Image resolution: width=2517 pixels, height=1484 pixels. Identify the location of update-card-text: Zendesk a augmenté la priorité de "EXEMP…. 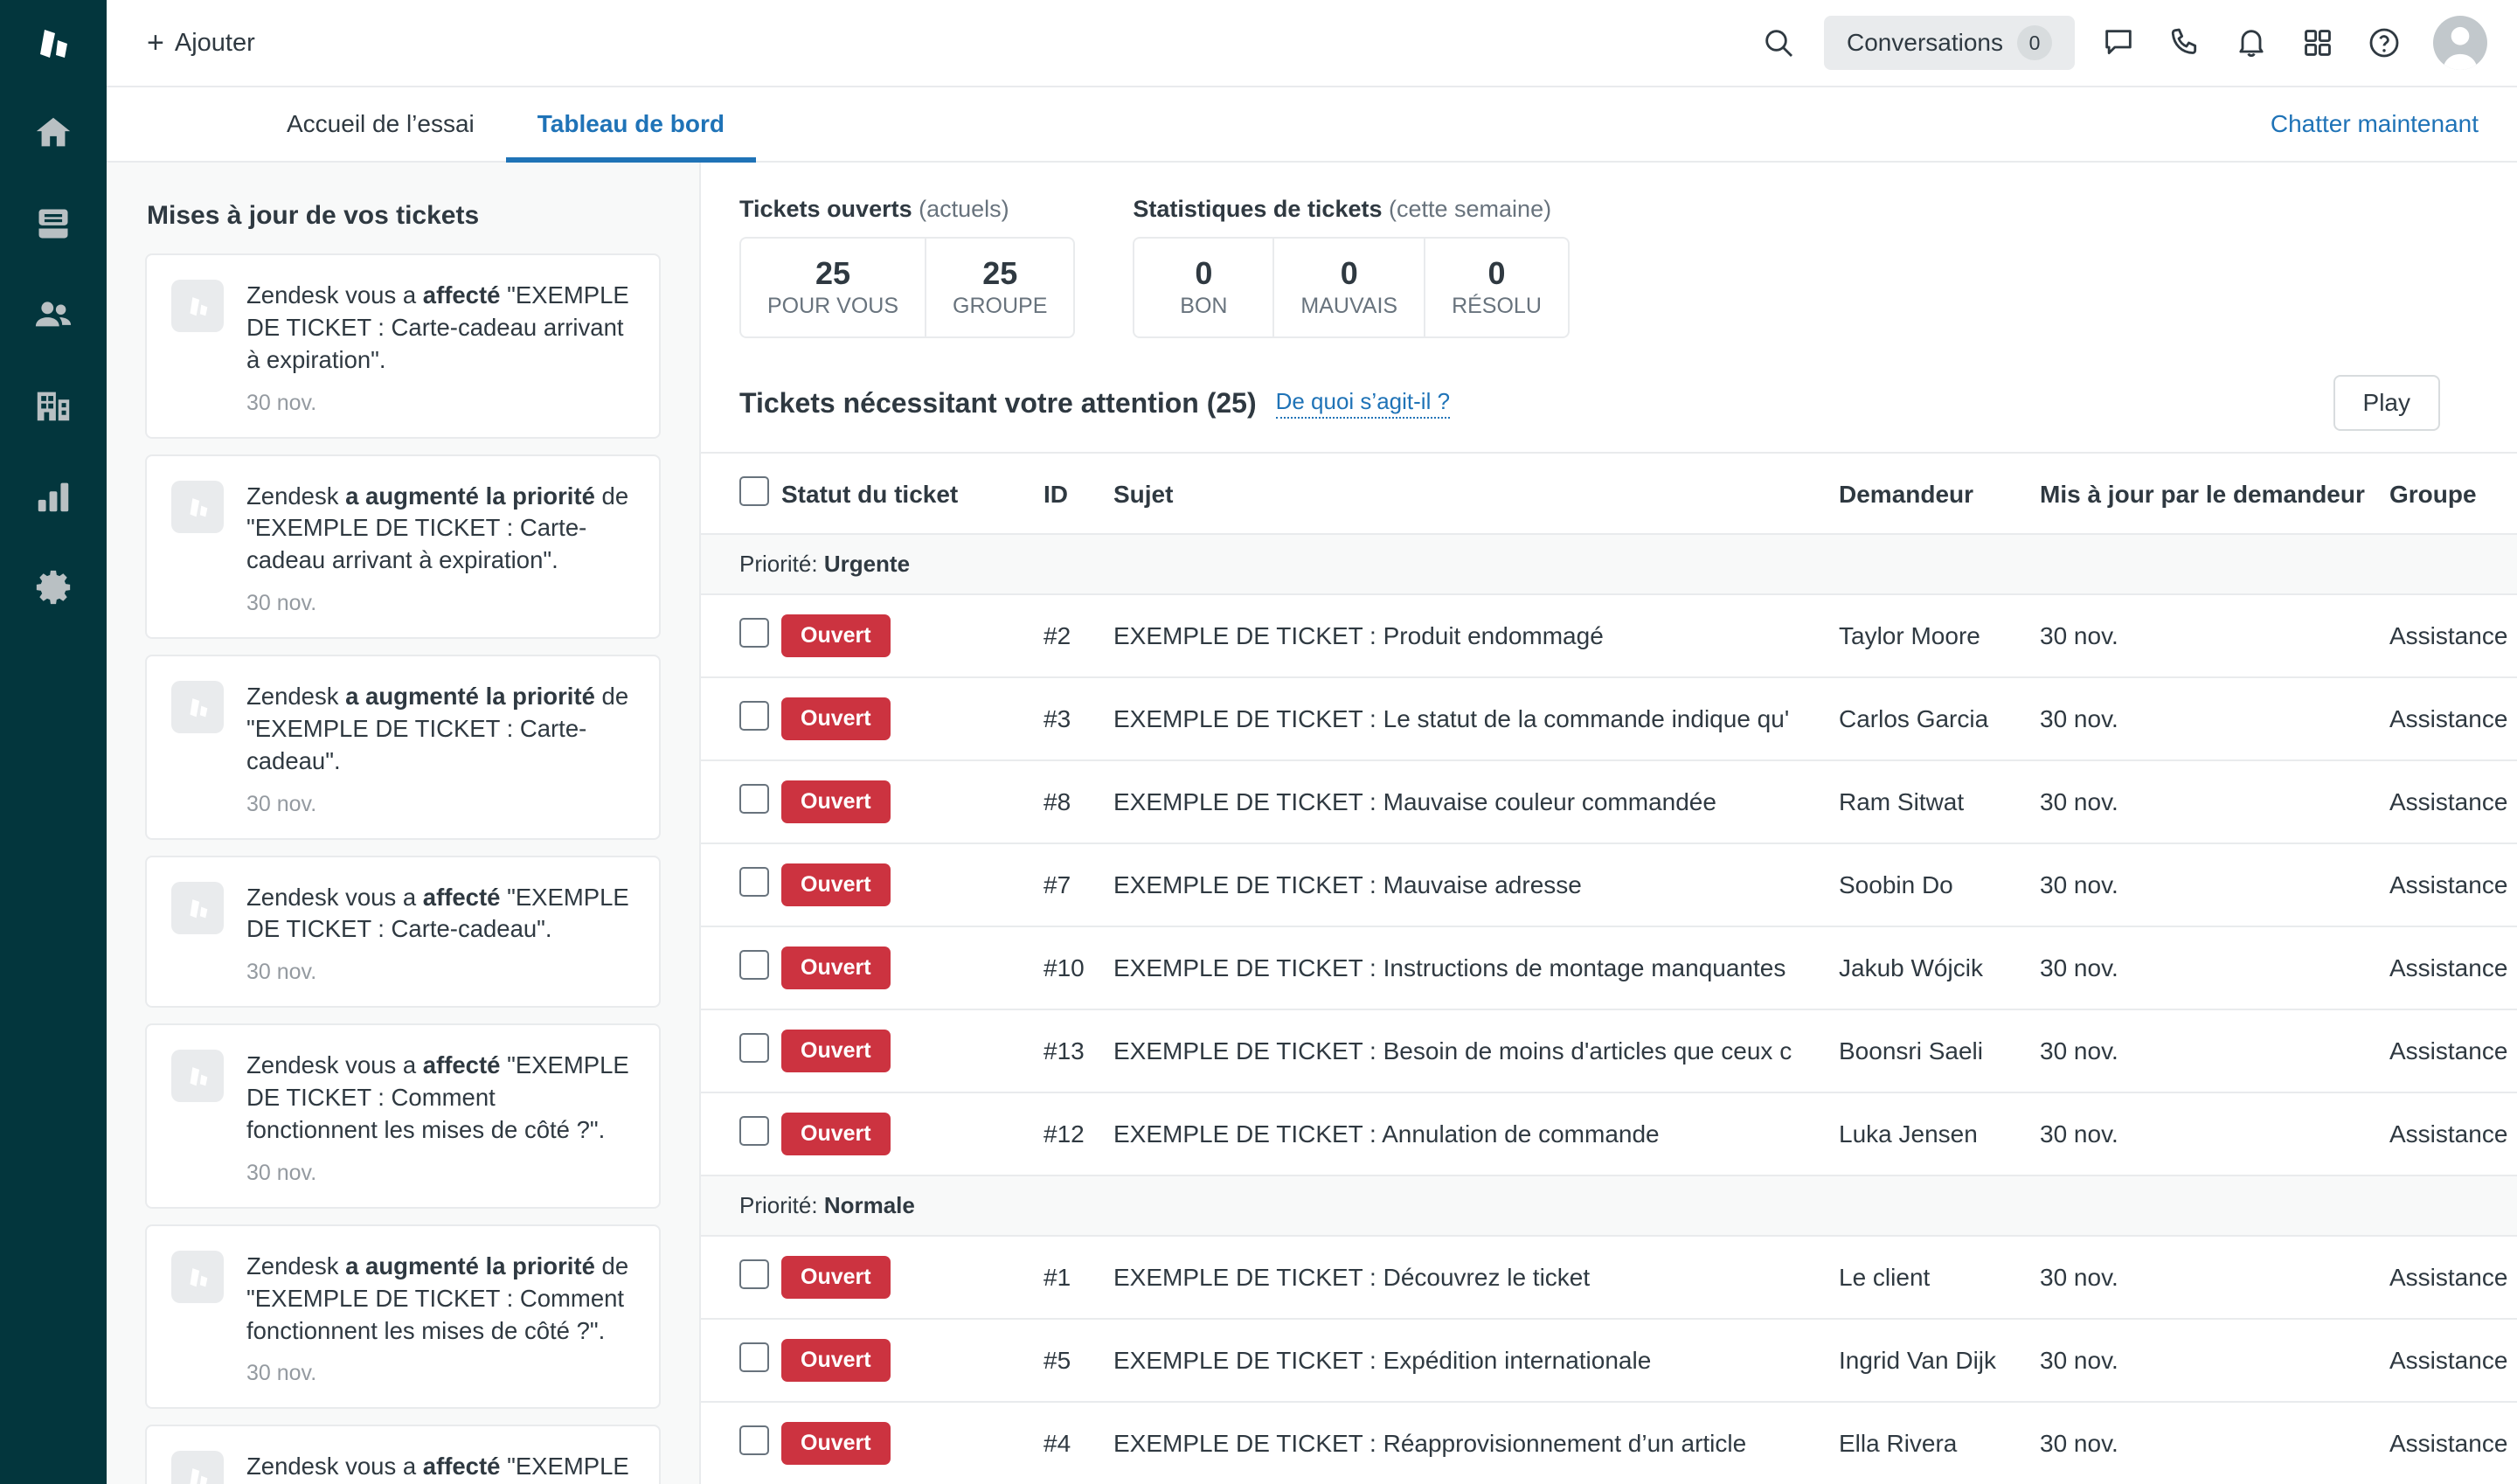
(437, 1298).